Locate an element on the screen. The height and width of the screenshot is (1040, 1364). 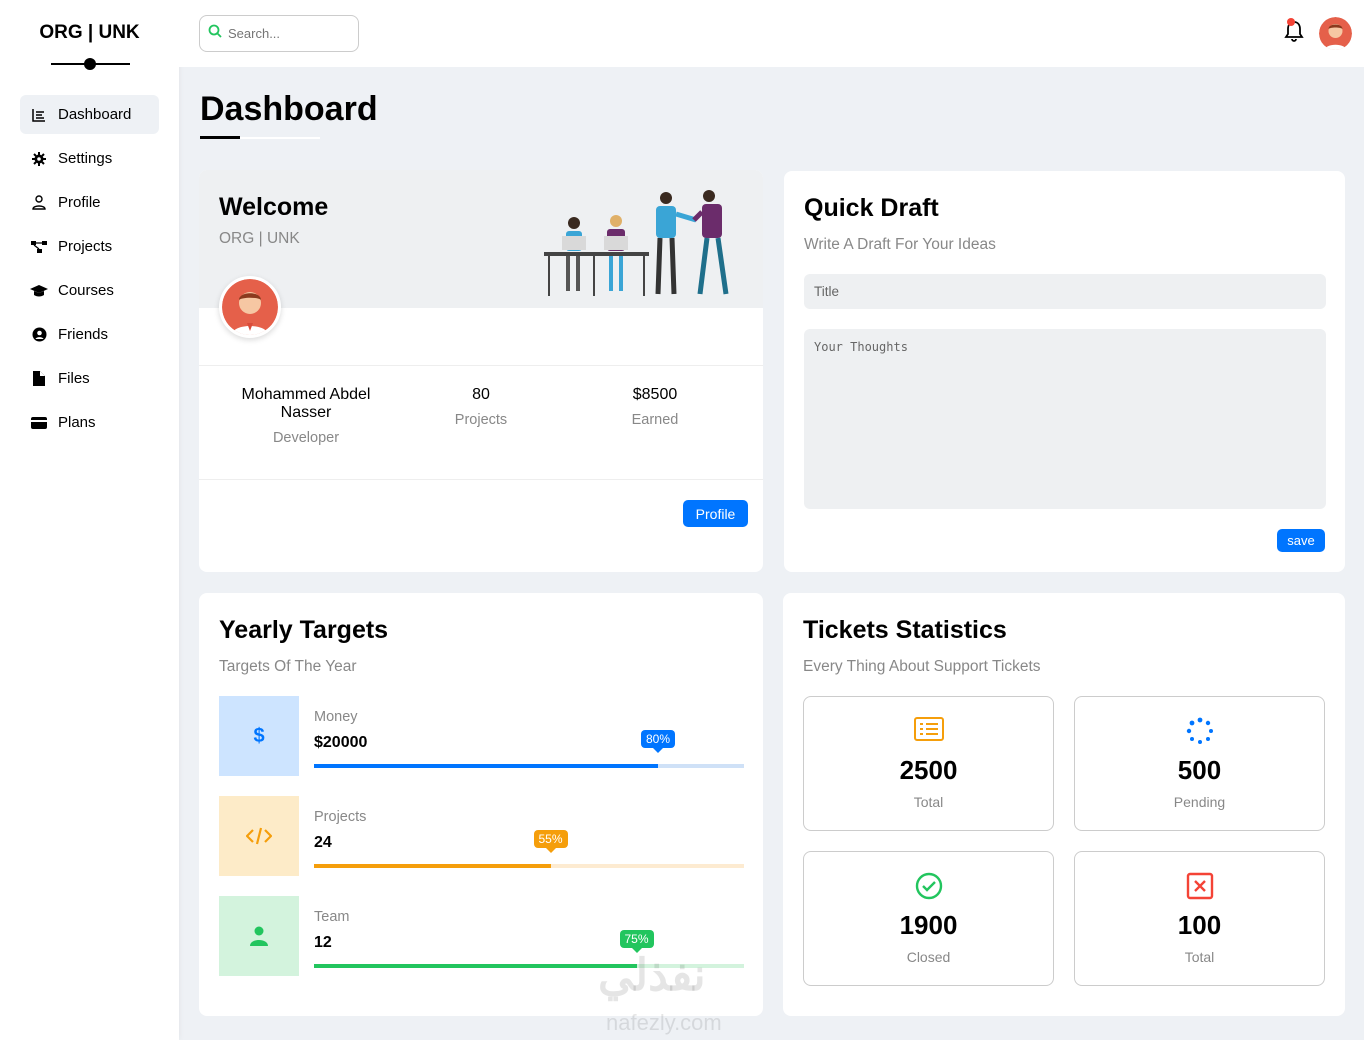
code-icon is located at coordinates (259, 836).